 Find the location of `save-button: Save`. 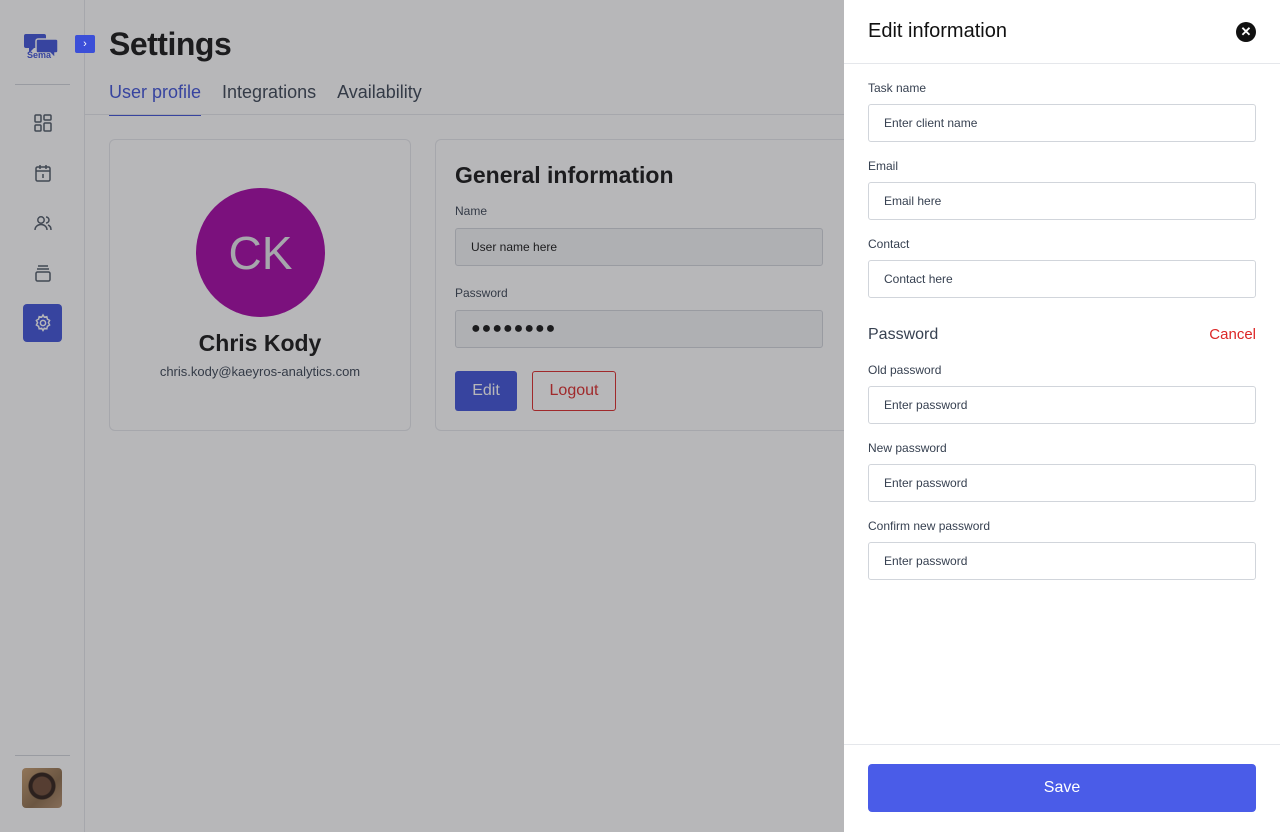

save-button: Save is located at coordinates (1062, 788).